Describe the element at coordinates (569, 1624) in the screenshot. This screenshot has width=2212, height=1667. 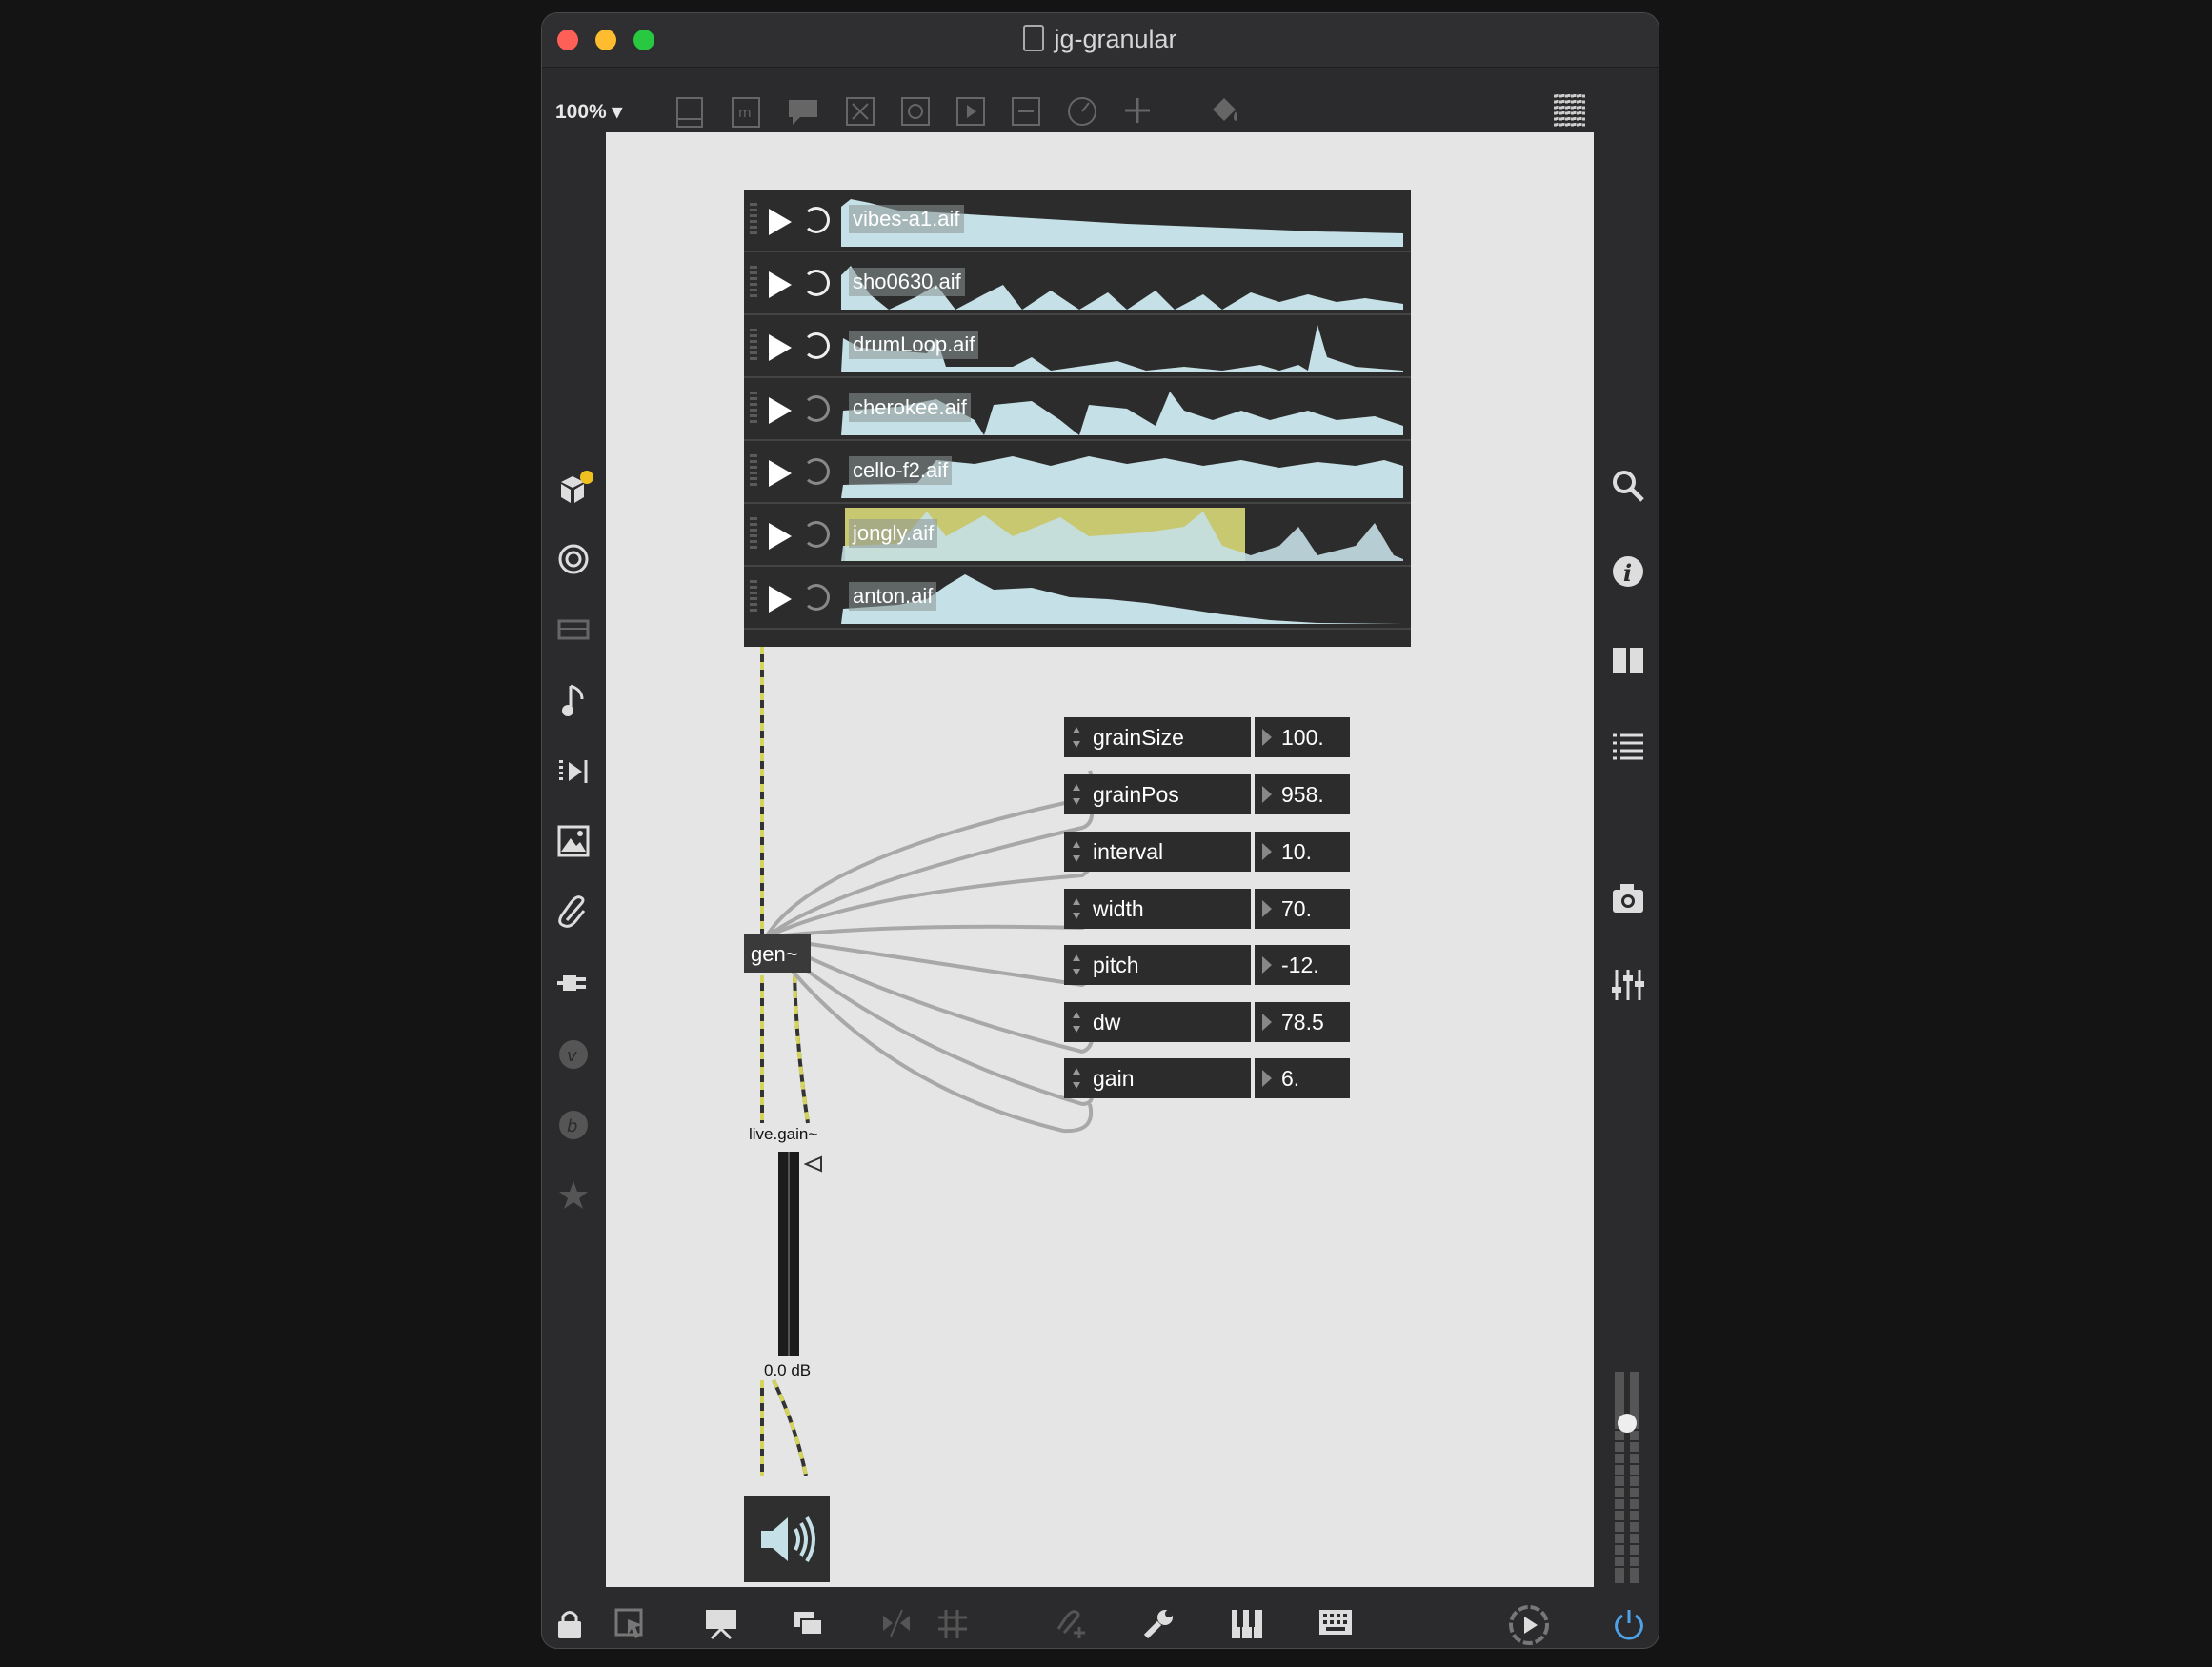
I see `lock-icon` at that location.